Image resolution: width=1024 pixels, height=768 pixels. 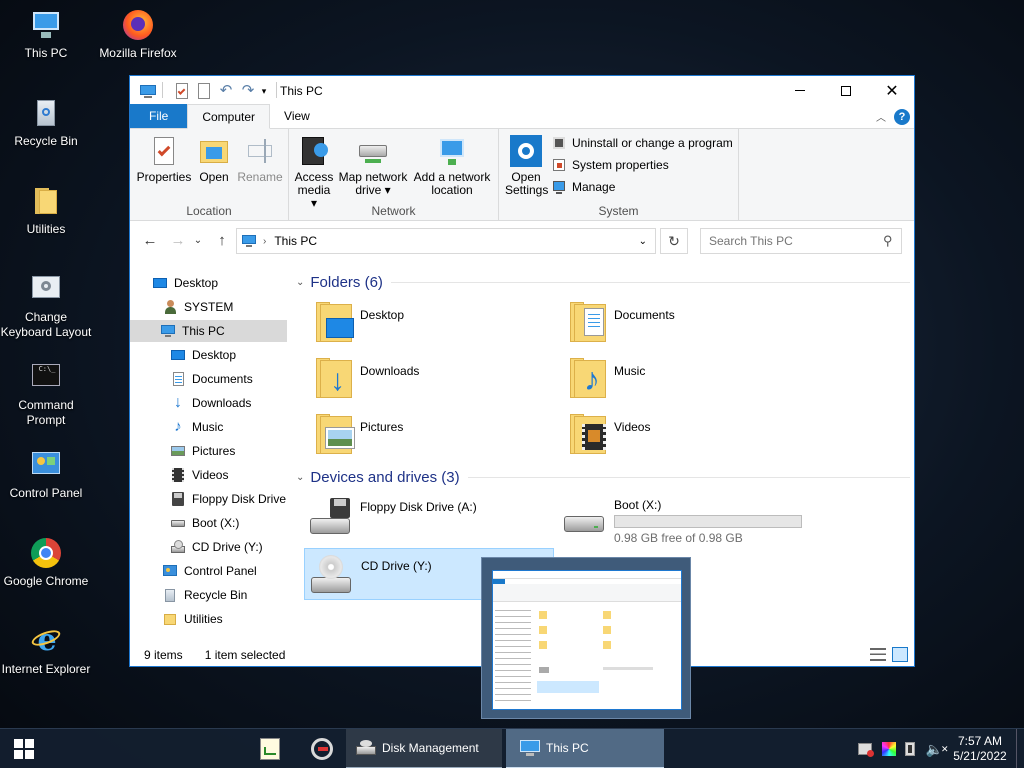 I want to click on tab-view: View, so click(x=297, y=116).